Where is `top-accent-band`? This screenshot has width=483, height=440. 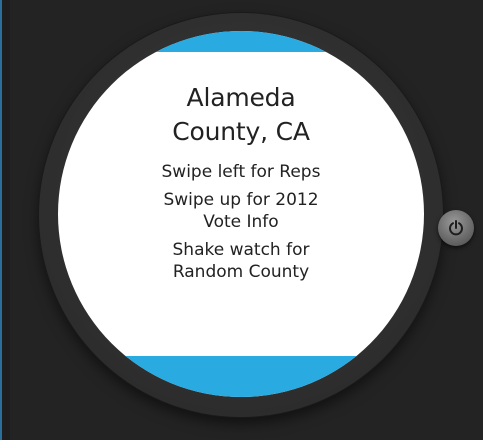 top-accent-band is located at coordinates (241, 41).